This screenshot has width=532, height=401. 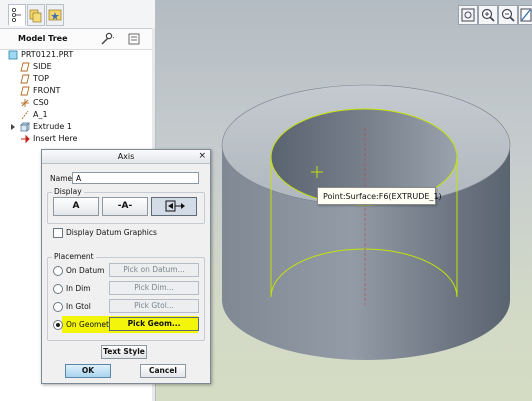 What do you see at coordinates (13, 127) in the screenshot?
I see `expand-arrow-icon` at bounding box center [13, 127].